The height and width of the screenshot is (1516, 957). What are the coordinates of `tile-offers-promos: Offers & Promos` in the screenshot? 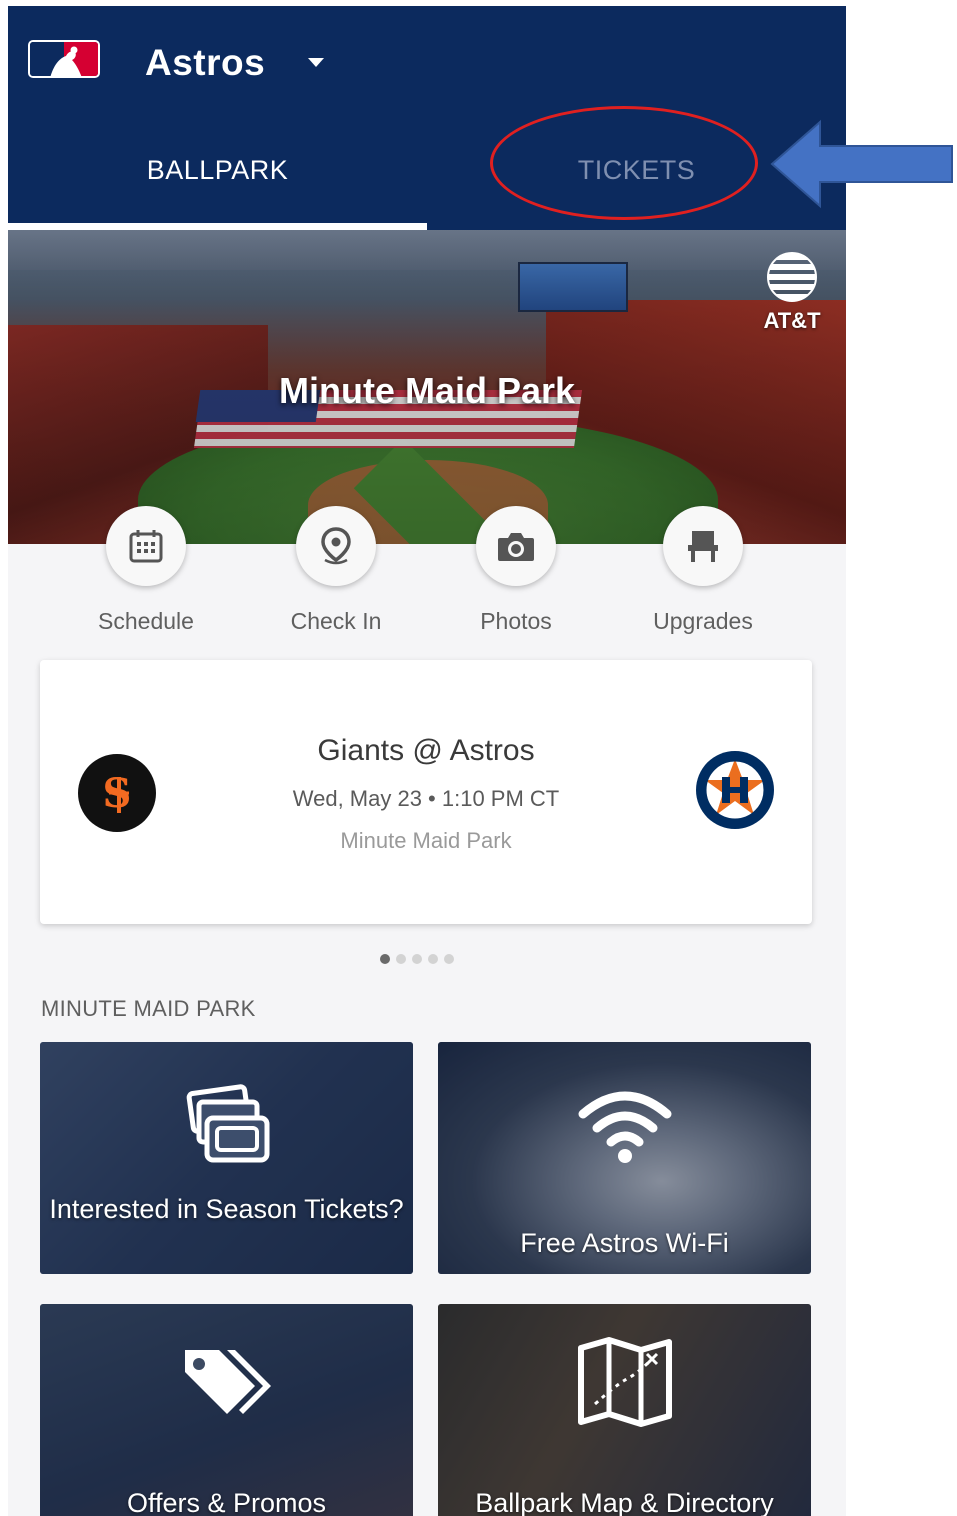 It's located at (226, 1410).